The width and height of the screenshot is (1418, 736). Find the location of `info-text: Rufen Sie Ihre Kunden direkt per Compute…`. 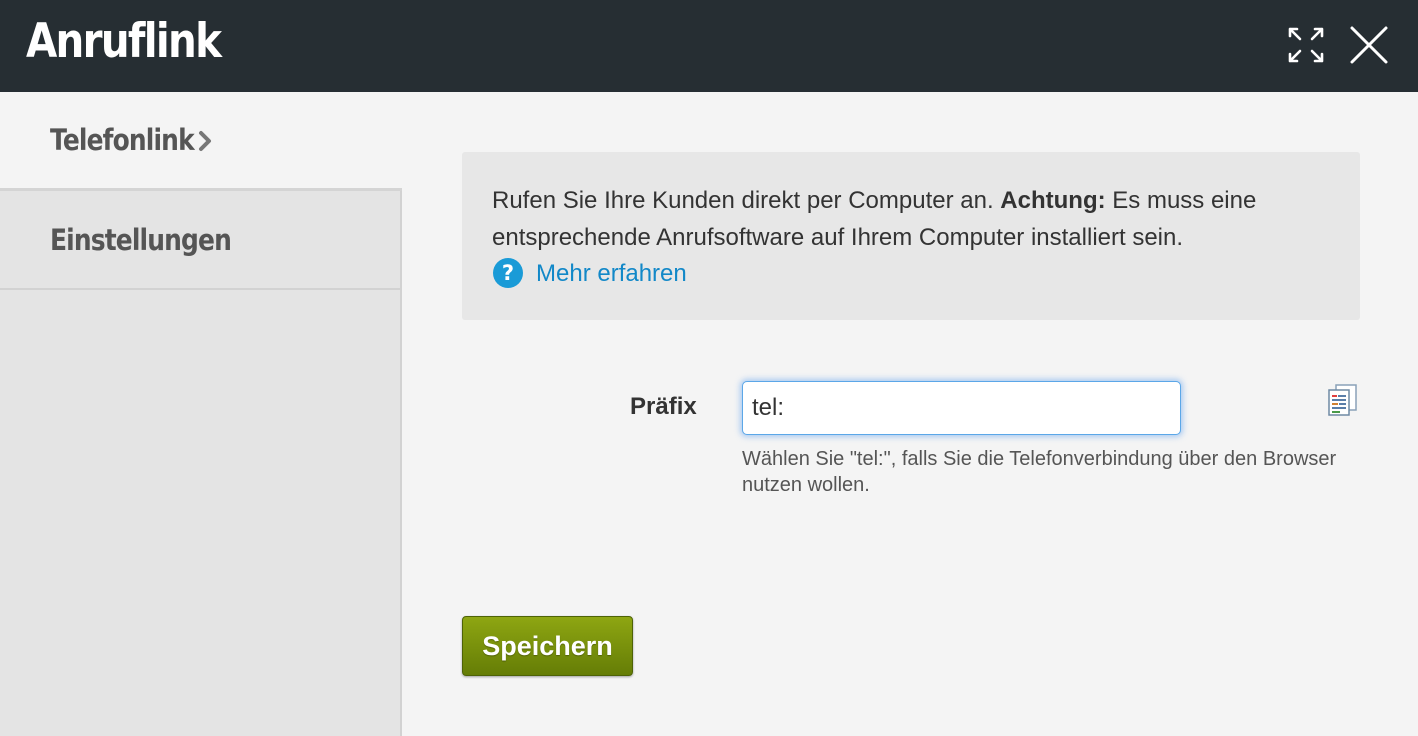

info-text: Rufen Sie Ihre Kunden direkt per Compute… is located at coordinates (911, 219).